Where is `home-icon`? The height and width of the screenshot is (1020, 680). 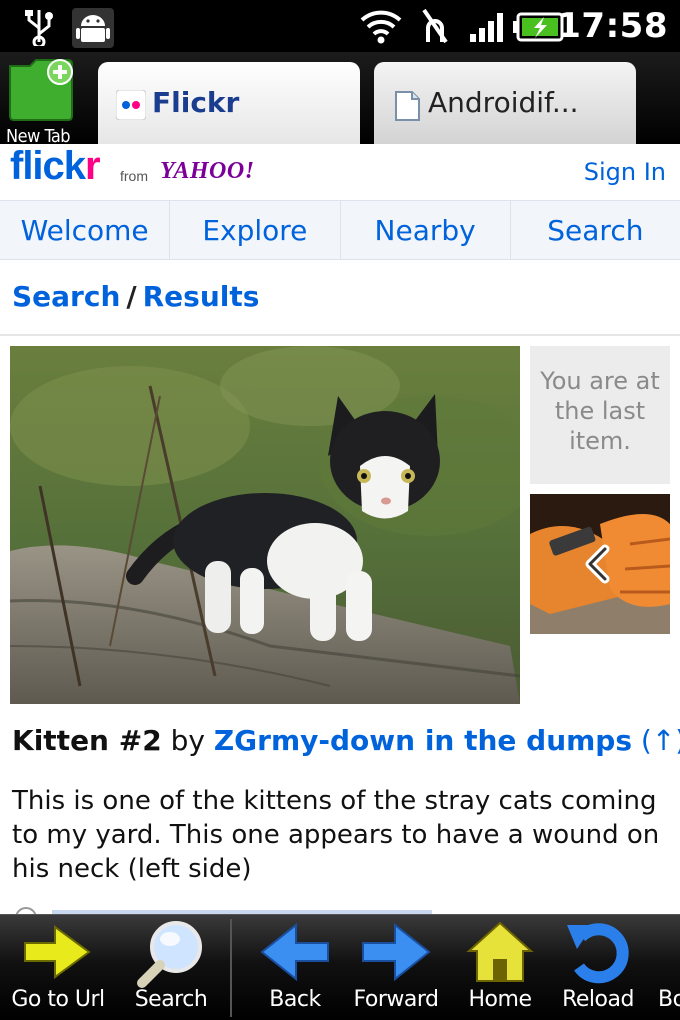
home-icon is located at coordinates (500, 951).